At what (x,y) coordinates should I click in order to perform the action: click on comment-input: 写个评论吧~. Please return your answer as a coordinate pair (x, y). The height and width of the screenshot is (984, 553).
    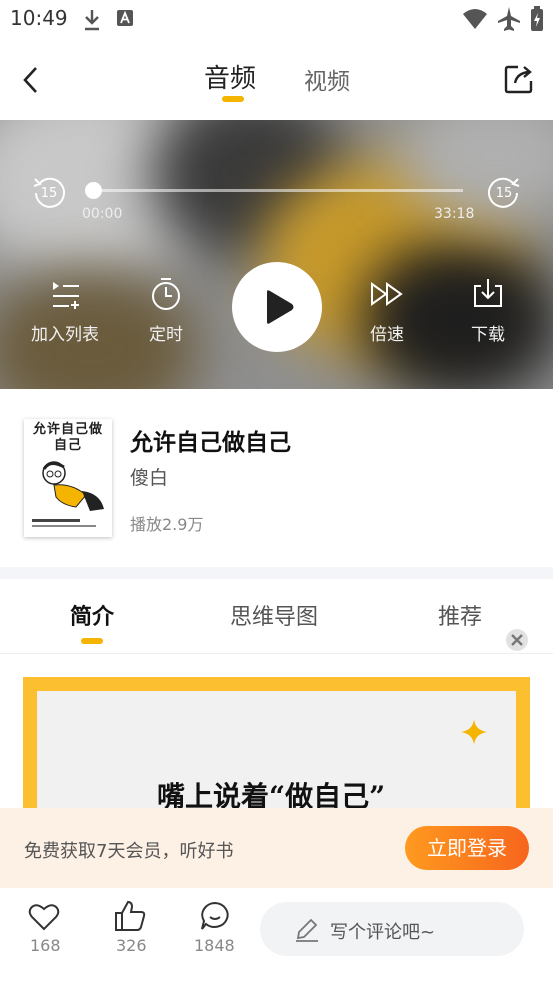
    Looking at the image, I should click on (392, 929).